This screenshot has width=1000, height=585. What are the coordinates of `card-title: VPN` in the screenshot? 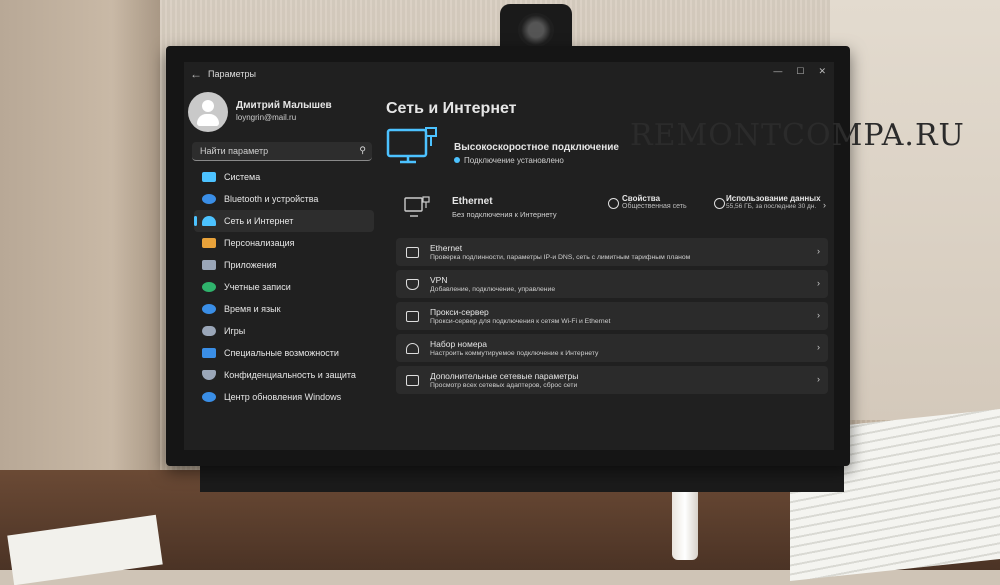 It's located at (439, 280).